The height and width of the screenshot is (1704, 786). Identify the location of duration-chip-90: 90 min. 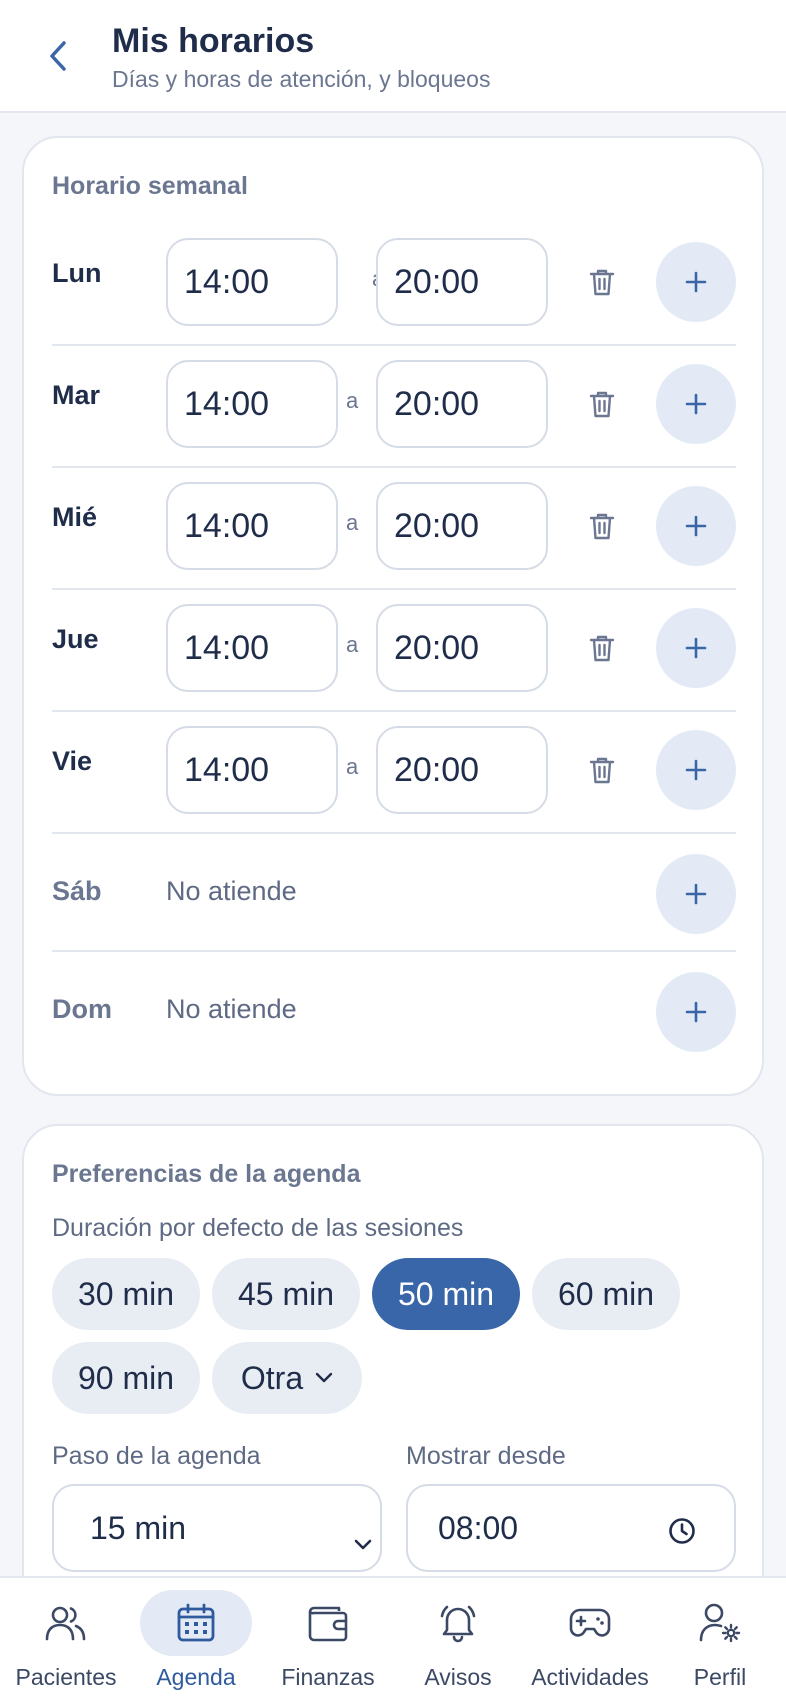
(126, 1378).